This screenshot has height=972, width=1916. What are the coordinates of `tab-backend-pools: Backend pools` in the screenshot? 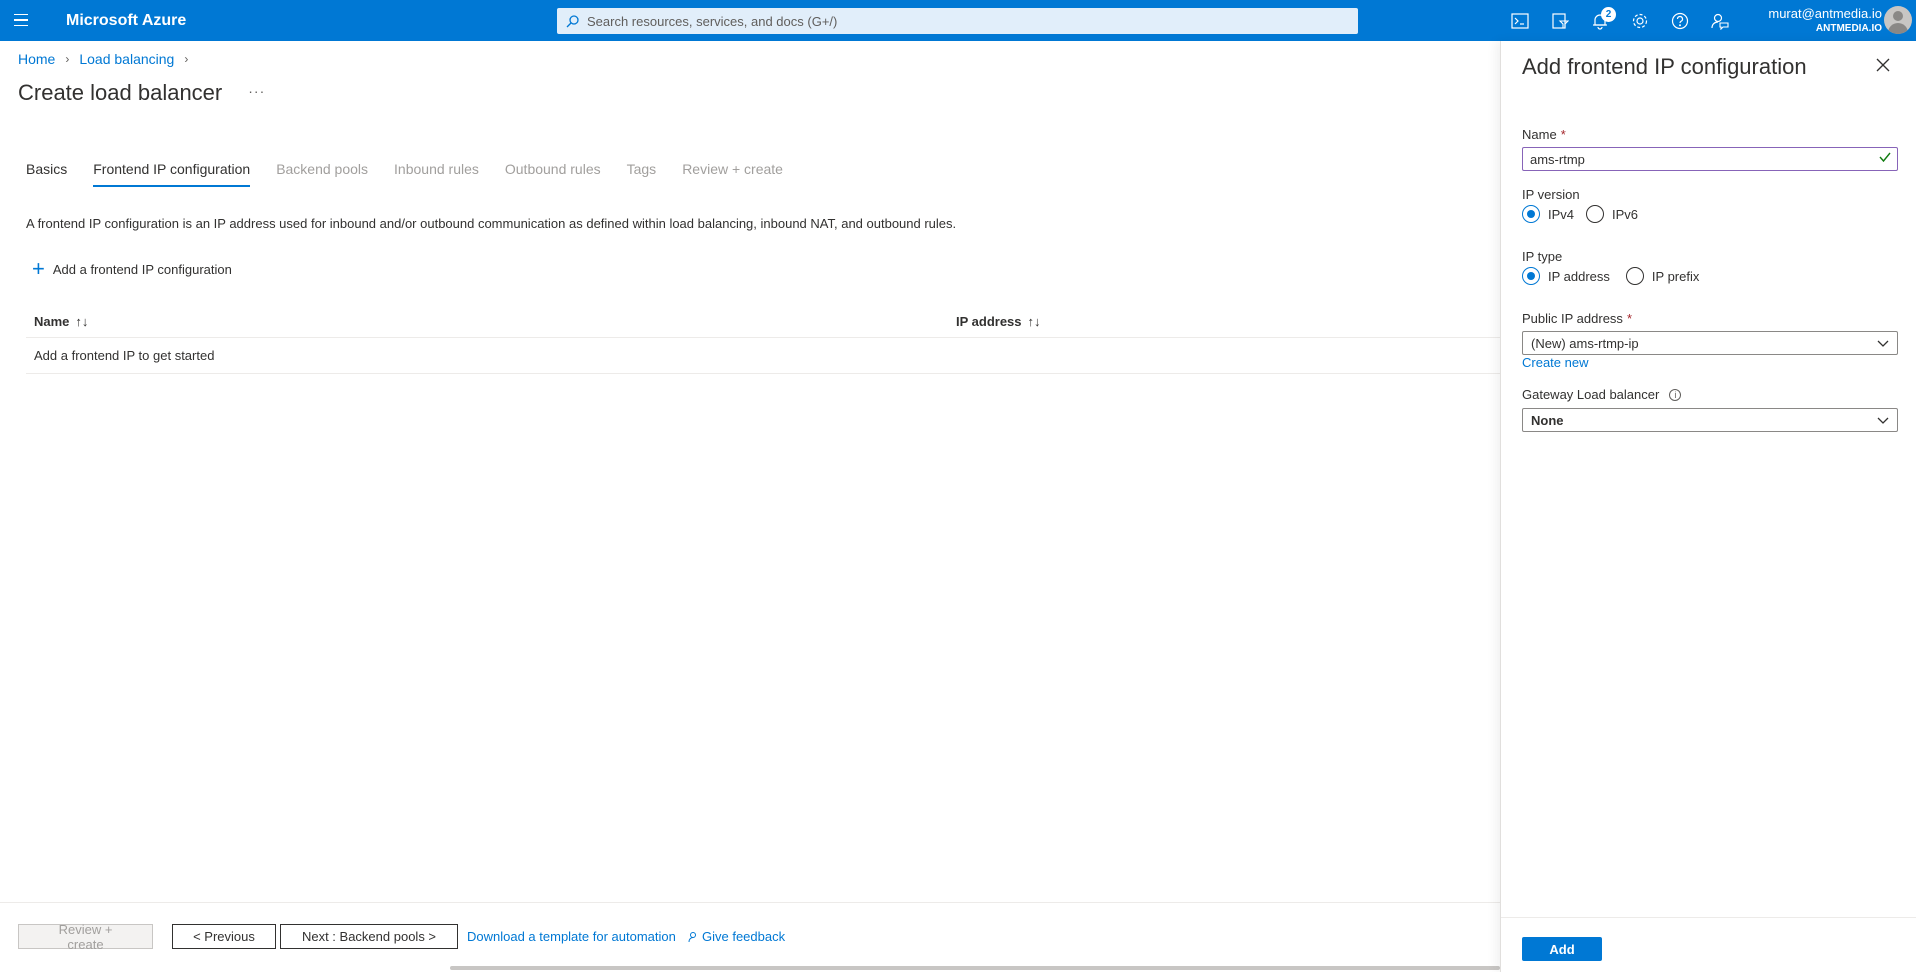 It's located at (322, 174).